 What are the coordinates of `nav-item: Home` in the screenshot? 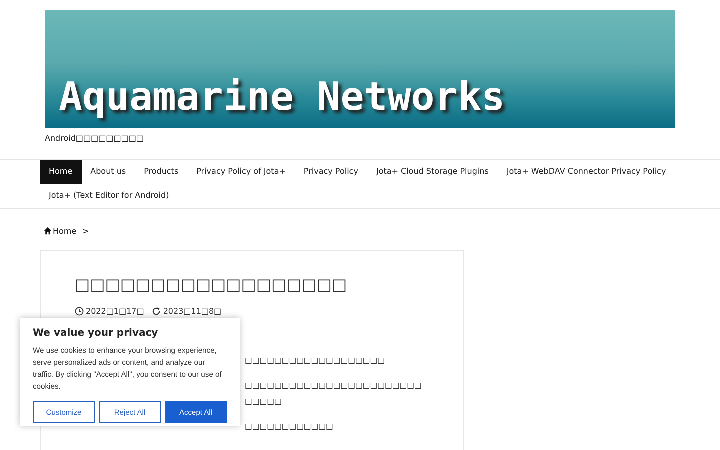 It's located at (61, 172).